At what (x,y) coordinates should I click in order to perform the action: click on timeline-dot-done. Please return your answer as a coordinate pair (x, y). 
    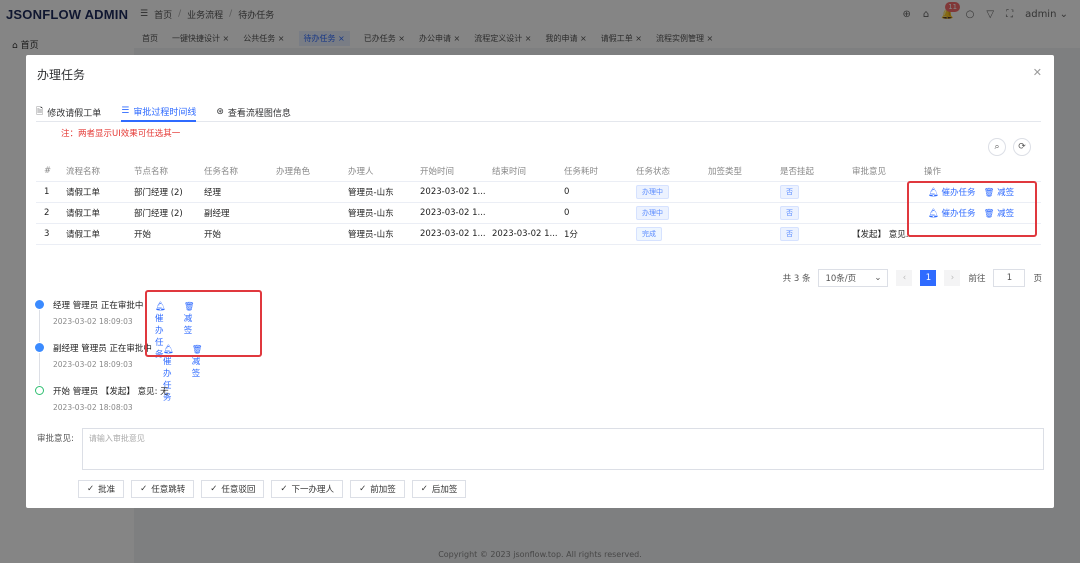
    Looking at the image, I should click on (39, 390).